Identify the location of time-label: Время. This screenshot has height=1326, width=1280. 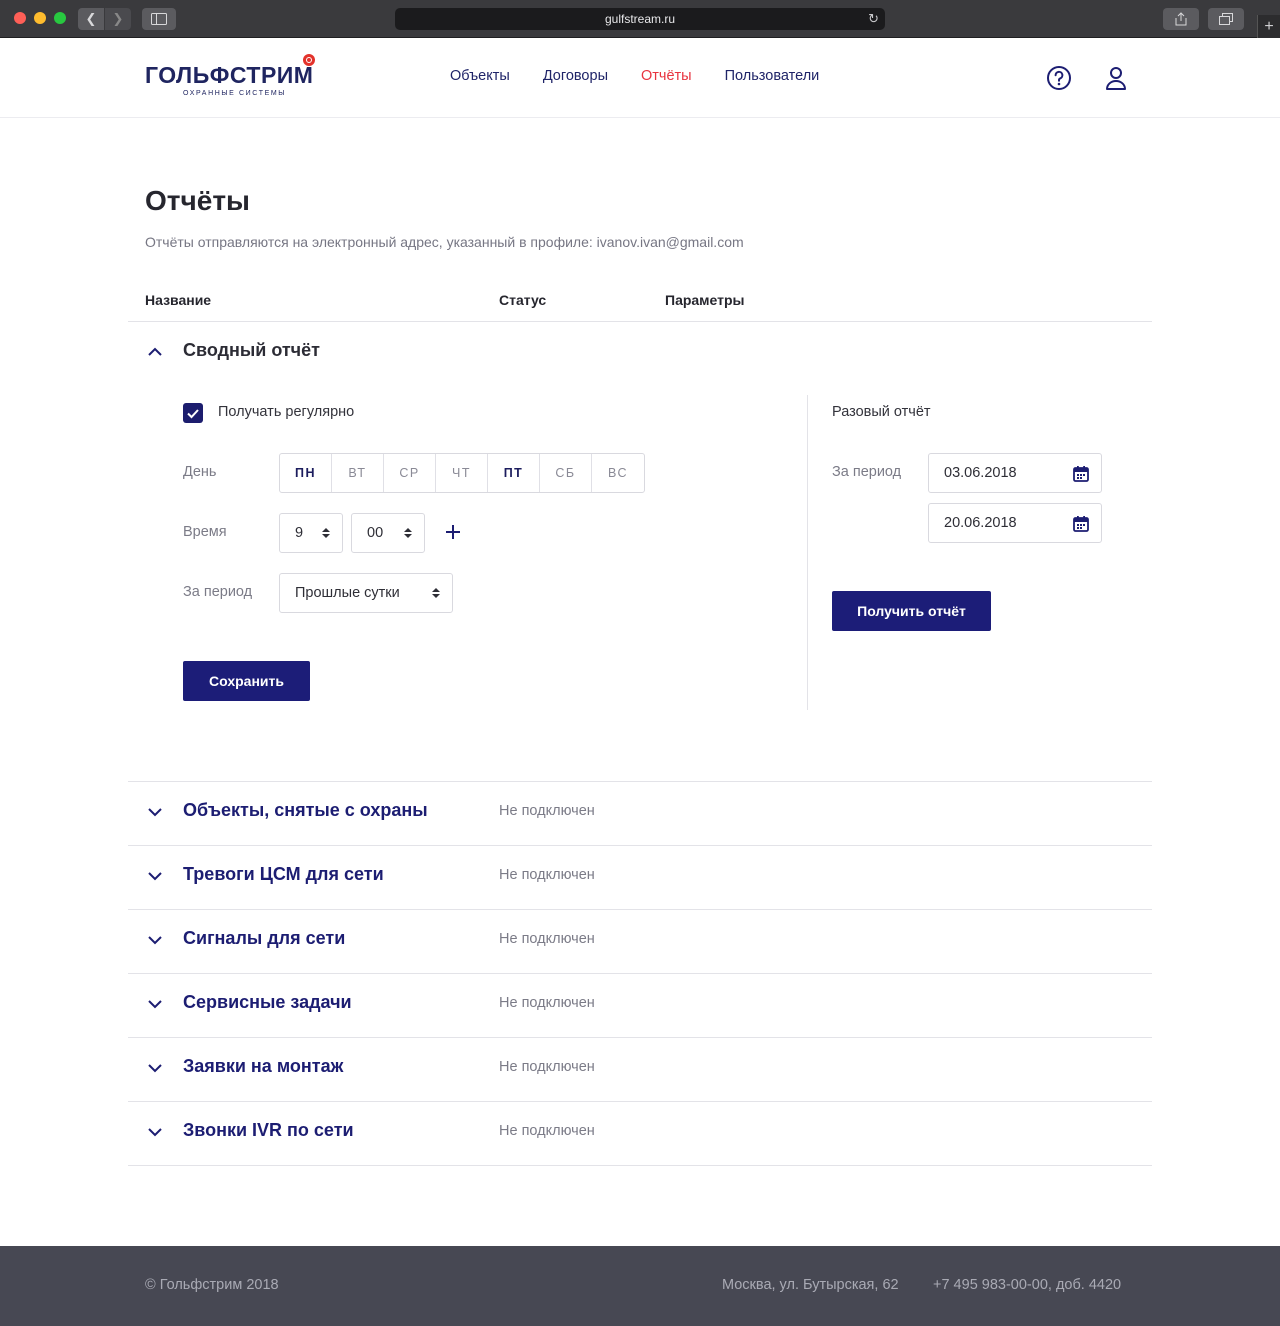
(205, 532).